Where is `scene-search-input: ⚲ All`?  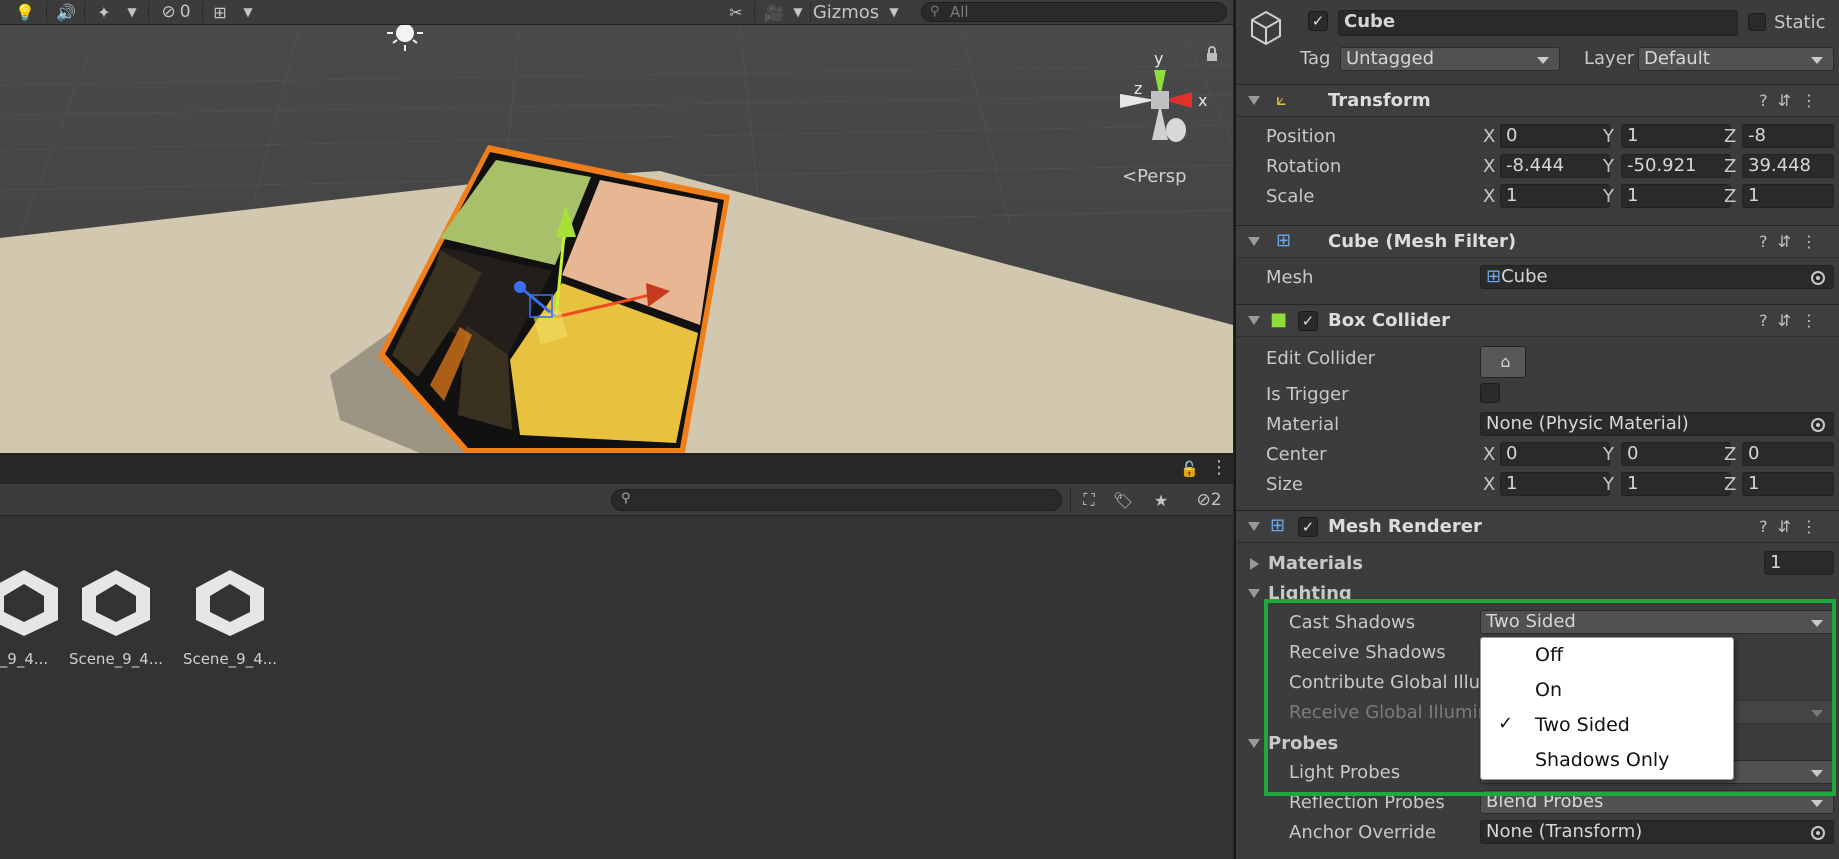 scene-search-input: ⚲ All is located at coordinates (1074, 12).